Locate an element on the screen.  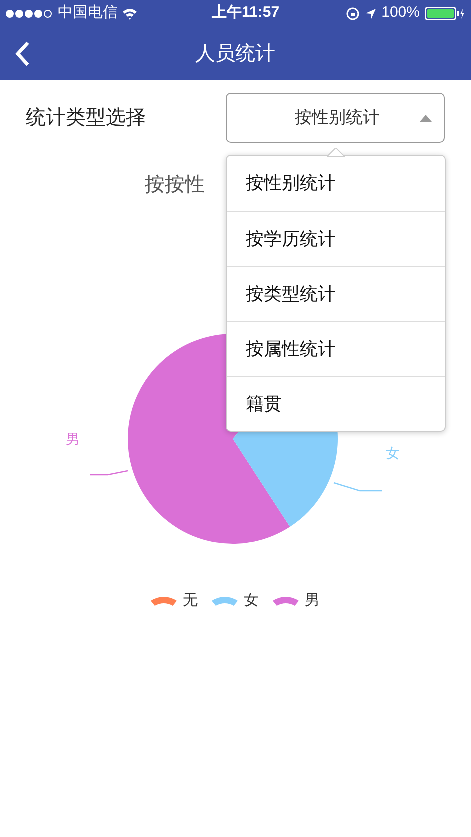
dropdown-option: 按性别统计 is located at coordinates (336, 183).